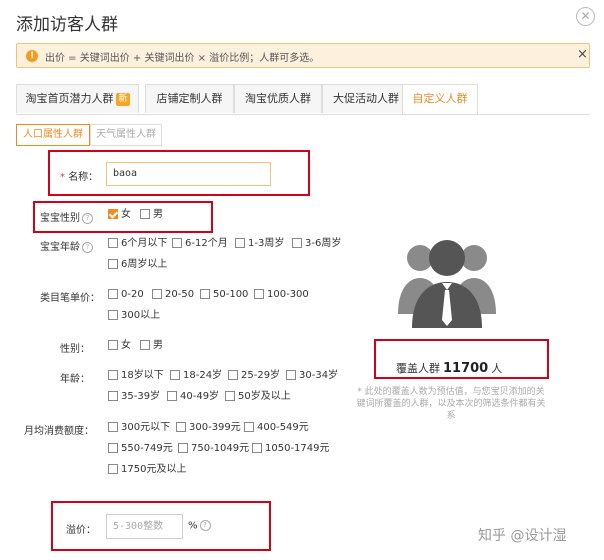 Image resolution: width=604 pixels, height=560 pixels. I want to click on checkbox-age: 40-49岁, so click(193, 397).